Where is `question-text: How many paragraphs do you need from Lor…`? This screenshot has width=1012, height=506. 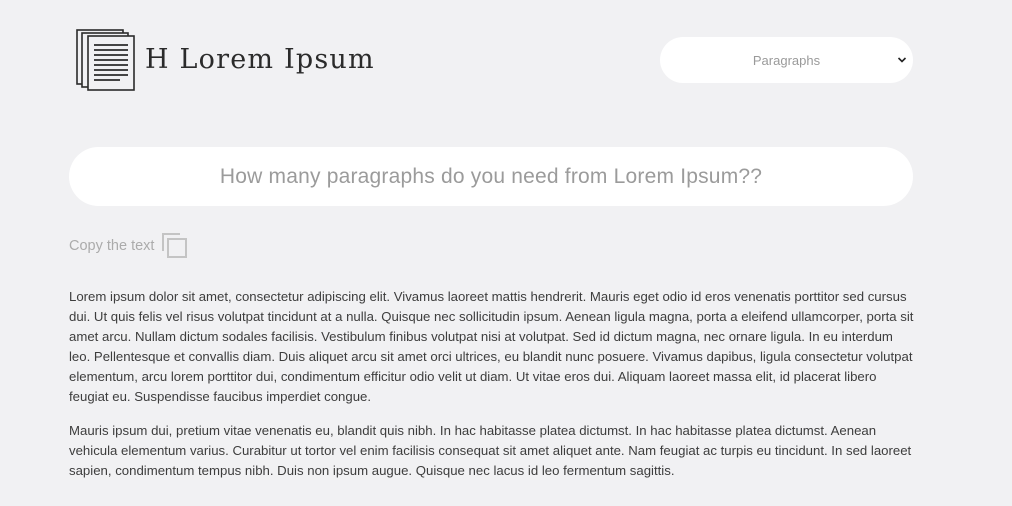
question-text: How many paragraphs do you need from Lor… is located at coordinates (491, 176).